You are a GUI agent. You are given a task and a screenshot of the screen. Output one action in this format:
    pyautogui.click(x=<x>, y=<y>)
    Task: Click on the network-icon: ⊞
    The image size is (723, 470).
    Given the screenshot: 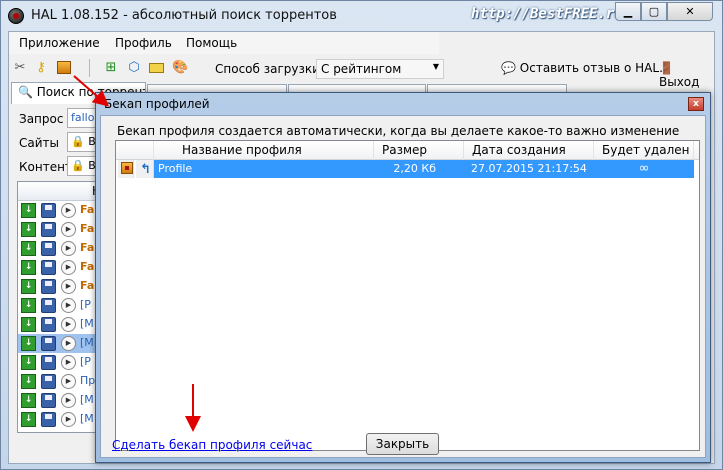 What is the action you would take?
    pyautogui.click(x=111, y=68)
    